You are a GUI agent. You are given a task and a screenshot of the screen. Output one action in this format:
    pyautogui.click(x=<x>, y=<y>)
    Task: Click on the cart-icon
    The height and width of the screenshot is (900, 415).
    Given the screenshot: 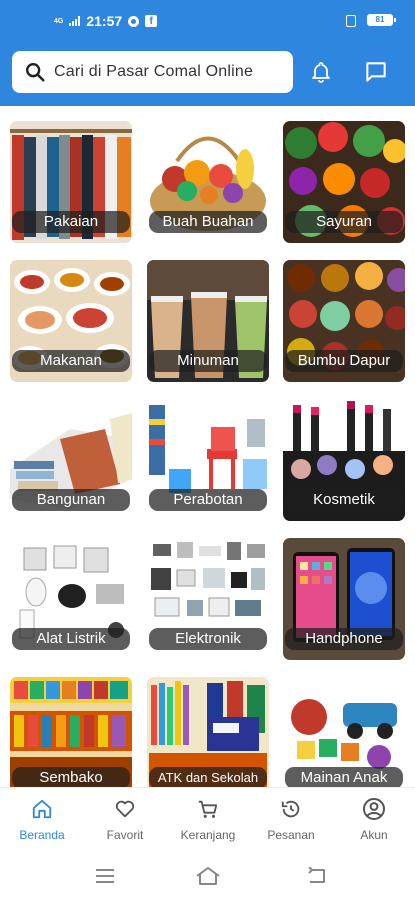 What is the action you would take?
    pyautogui.click(x=208, y=809)
    